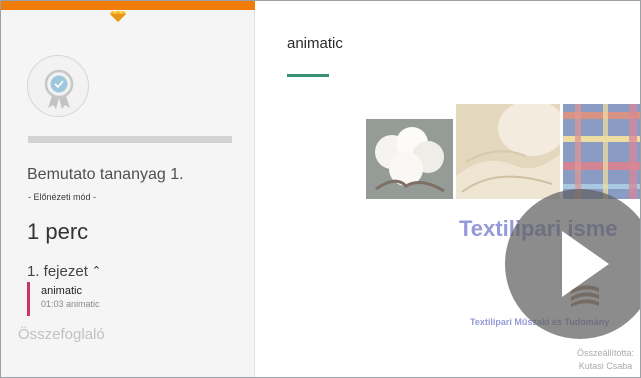  I want to click on lesson-title: animatic, so click(61, 291).